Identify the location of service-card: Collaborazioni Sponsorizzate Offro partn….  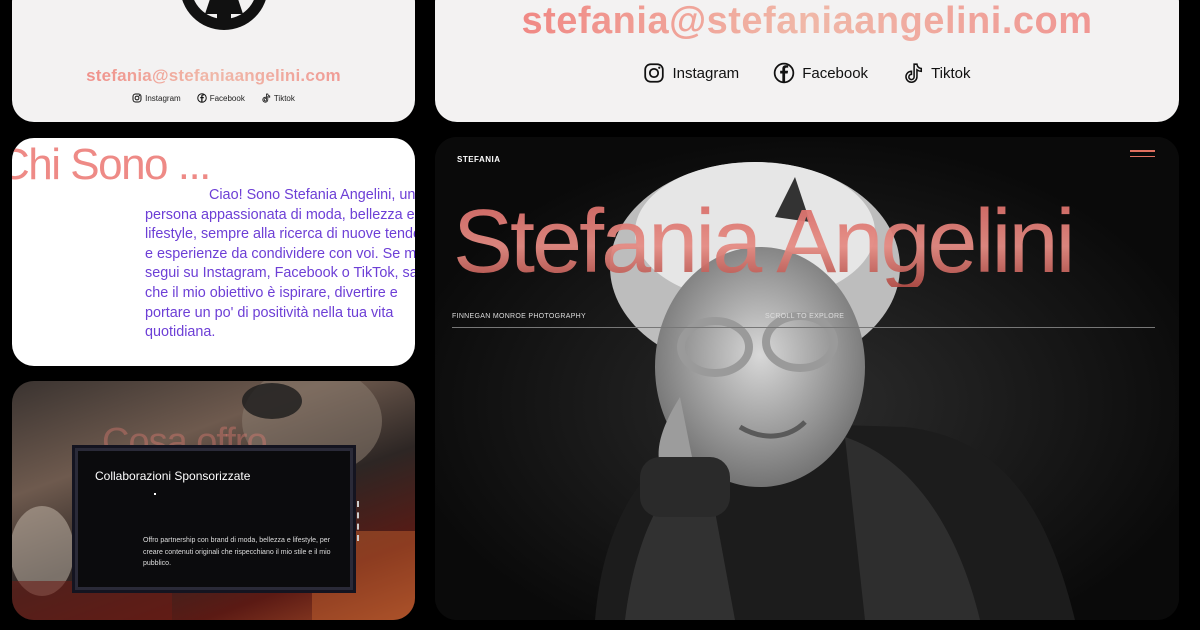
(214, 519).